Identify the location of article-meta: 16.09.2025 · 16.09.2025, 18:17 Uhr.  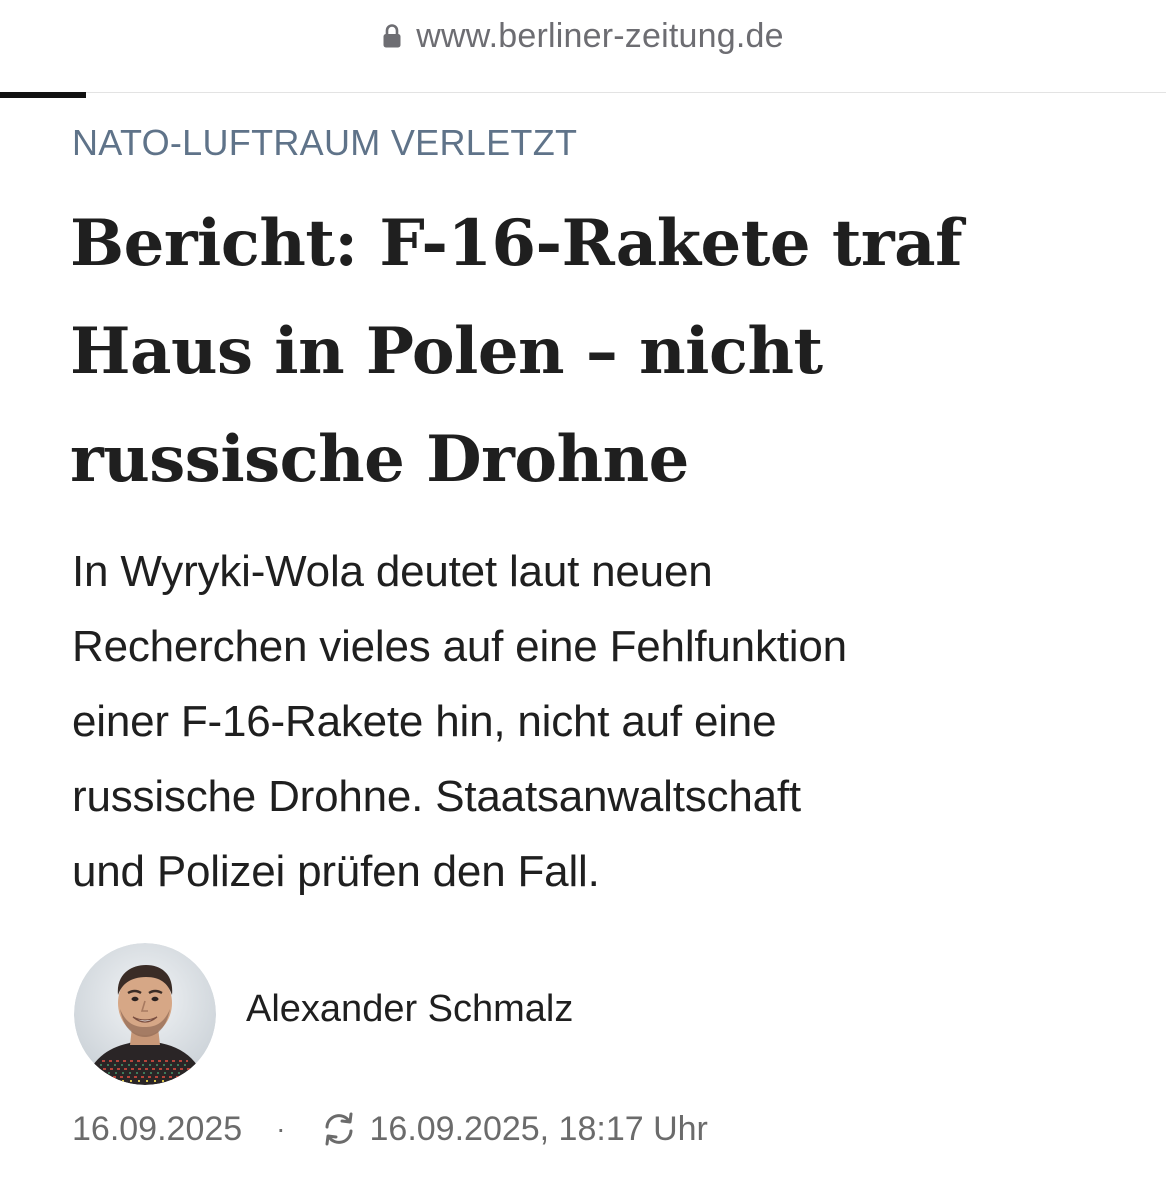
(390, 1129).